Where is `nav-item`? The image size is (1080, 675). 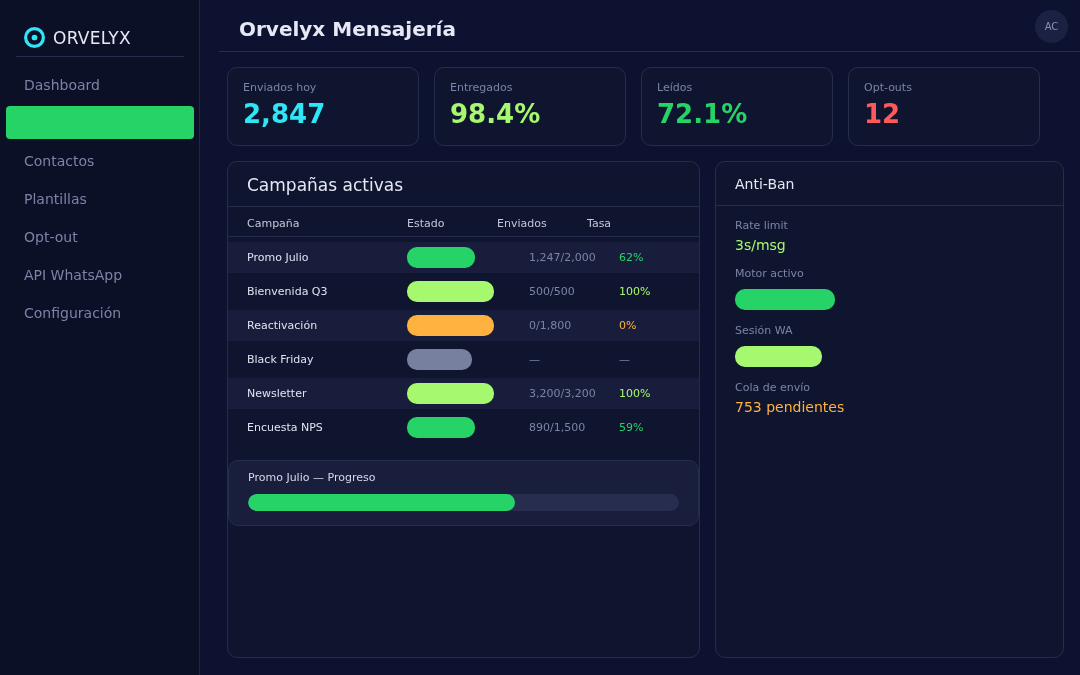
nav-item is located at coordinates (100, 122).